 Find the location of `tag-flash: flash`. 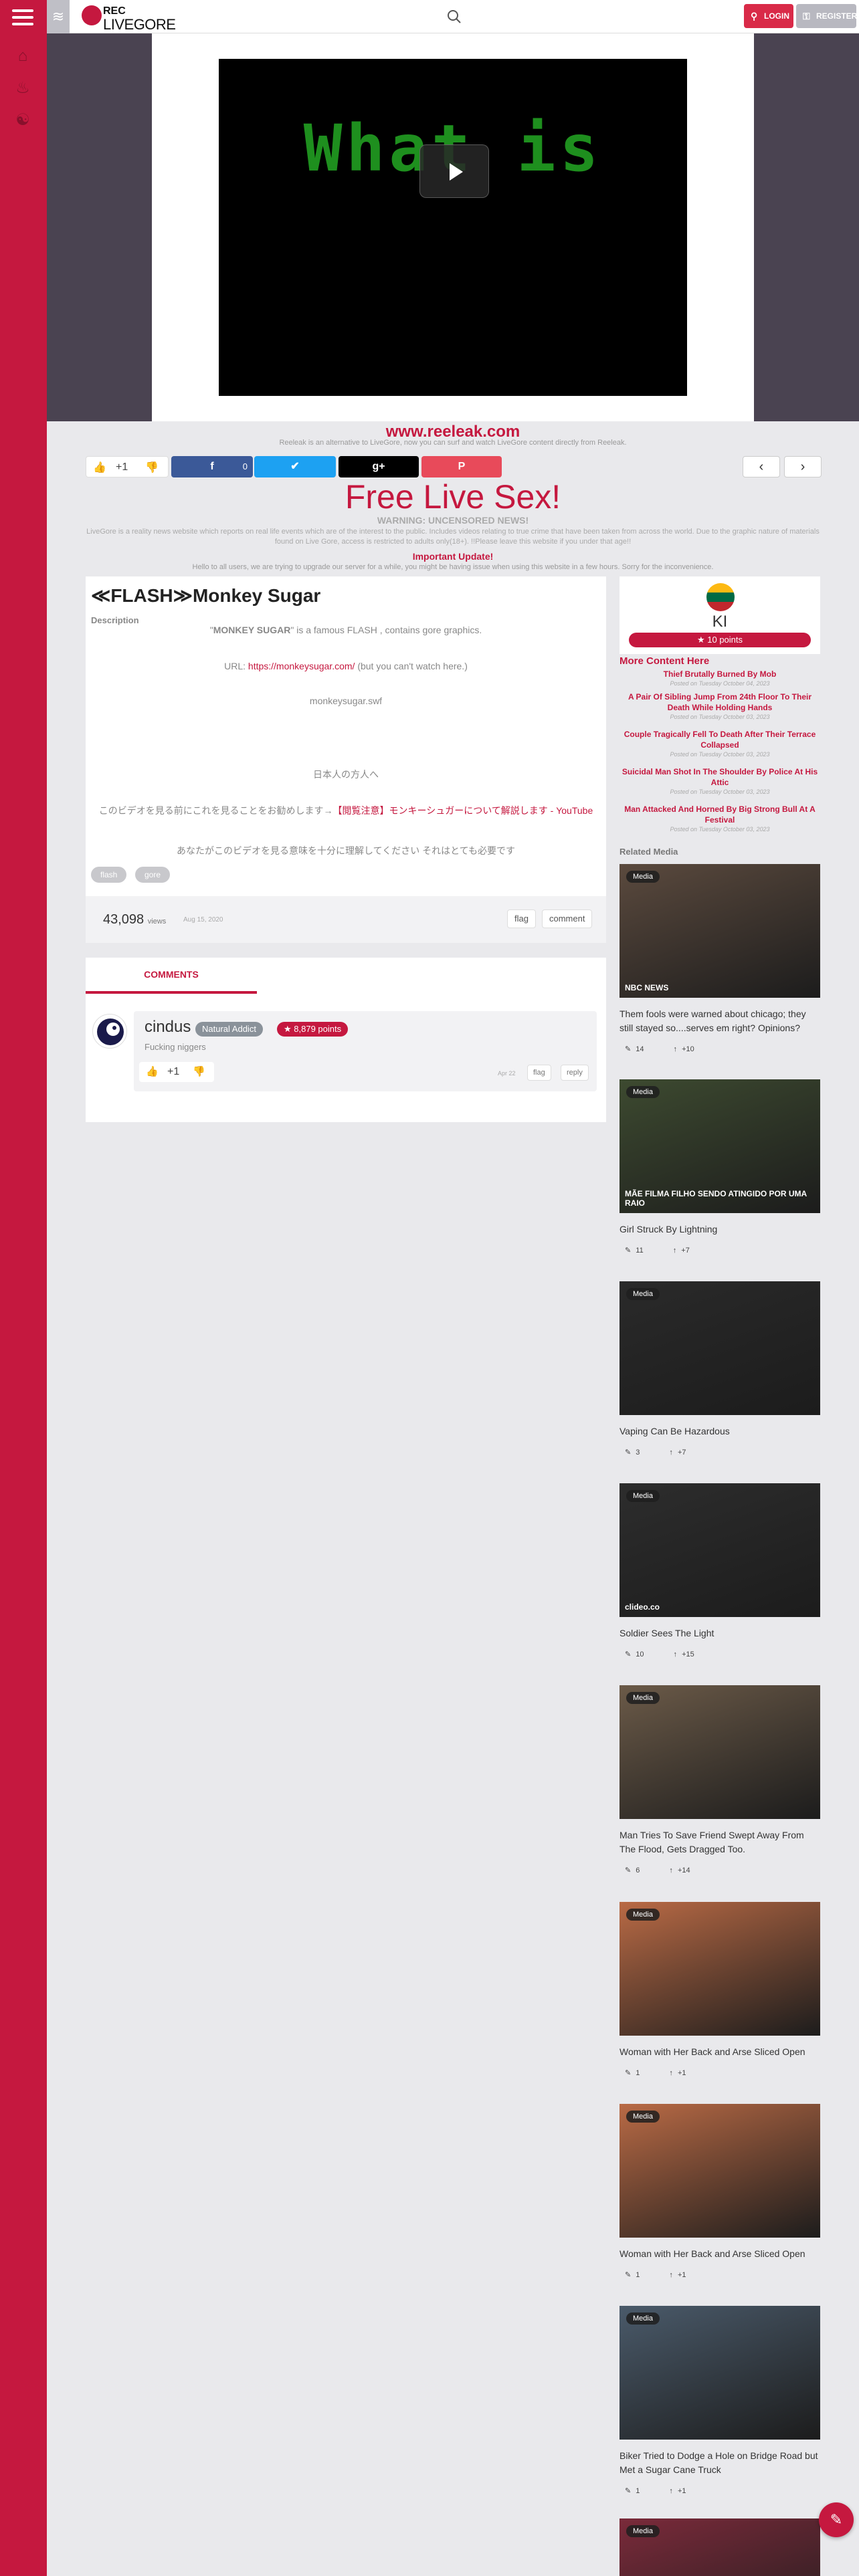

tag-flash: flash is located at coordinates (109, 875).